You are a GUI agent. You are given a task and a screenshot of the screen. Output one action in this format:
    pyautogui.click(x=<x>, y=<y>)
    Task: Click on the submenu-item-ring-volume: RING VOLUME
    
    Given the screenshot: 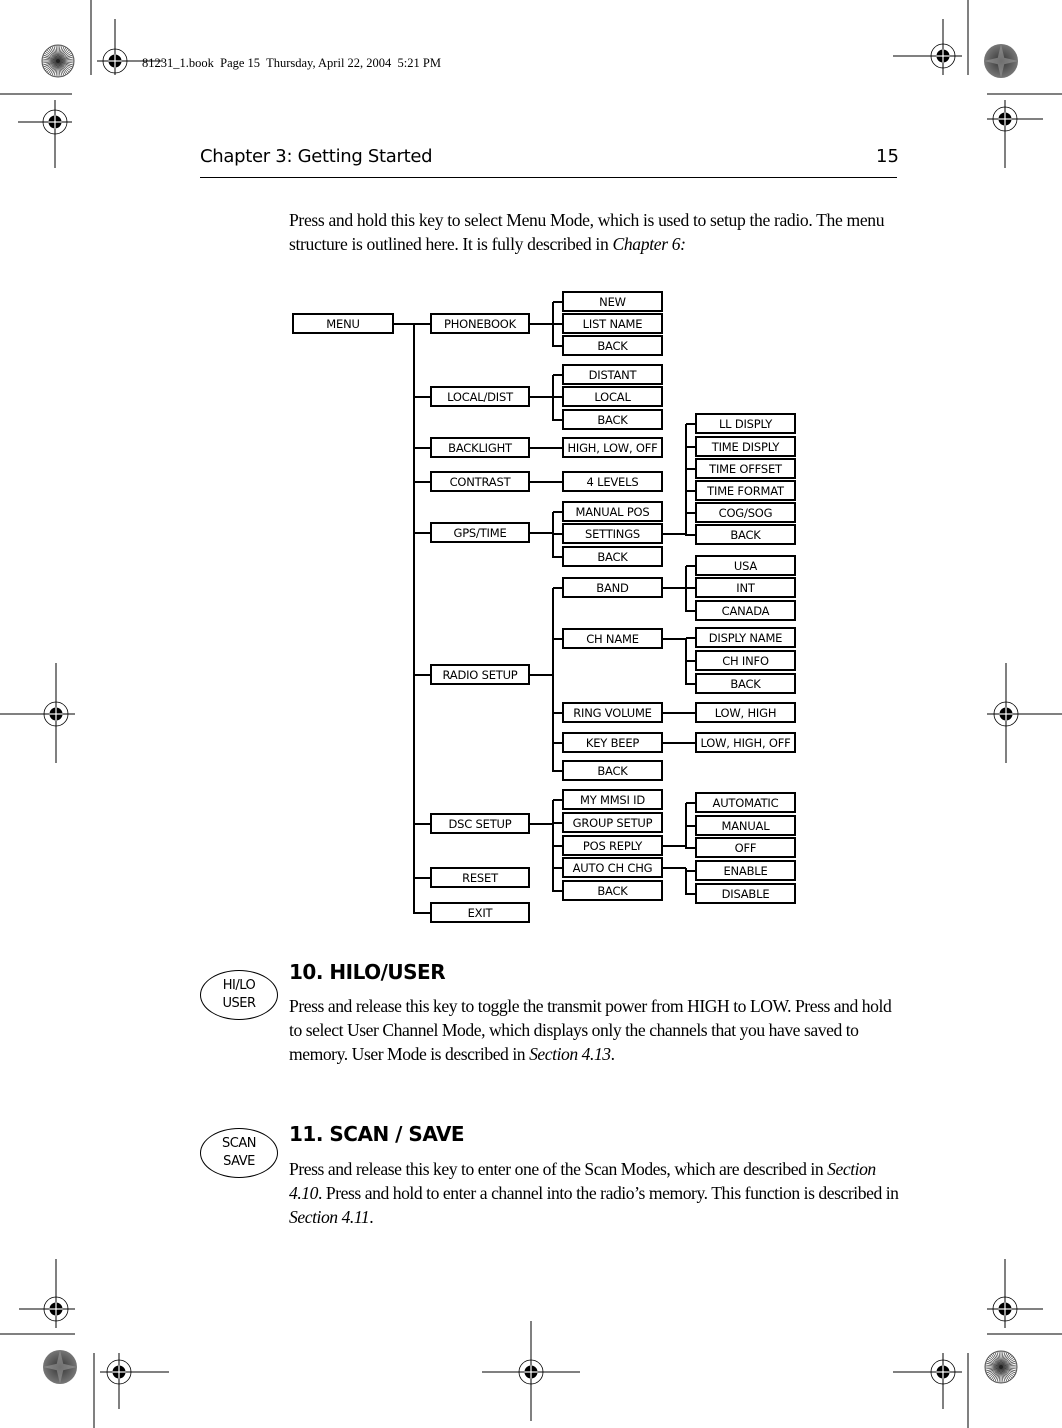 What is the action you would take?
    pyautogui.click(x=612, y=712)
    